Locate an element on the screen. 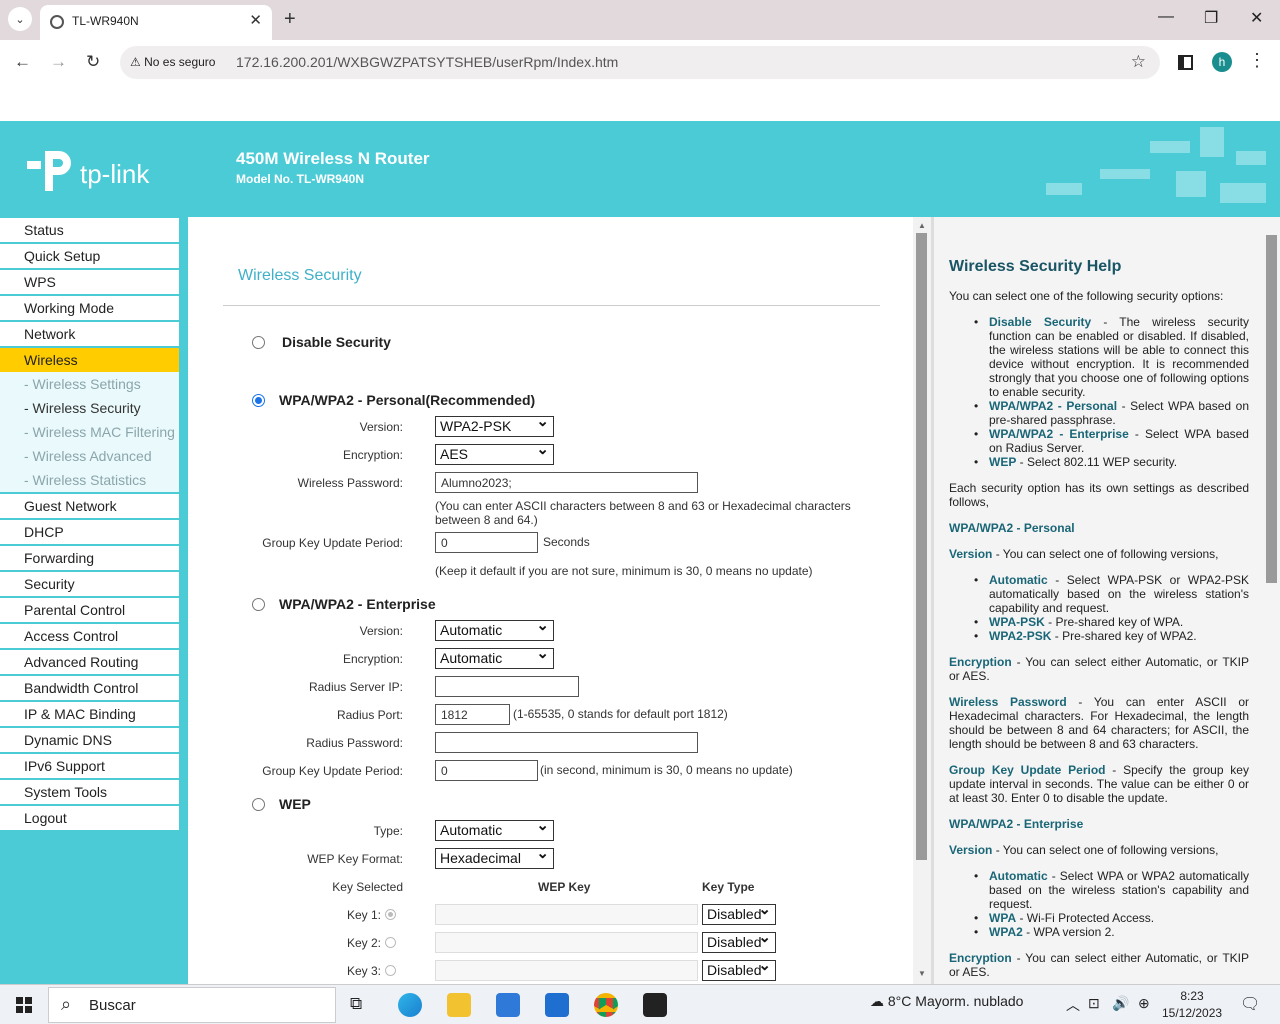  wpa-personal-radio is located at coordinates (258, 400).